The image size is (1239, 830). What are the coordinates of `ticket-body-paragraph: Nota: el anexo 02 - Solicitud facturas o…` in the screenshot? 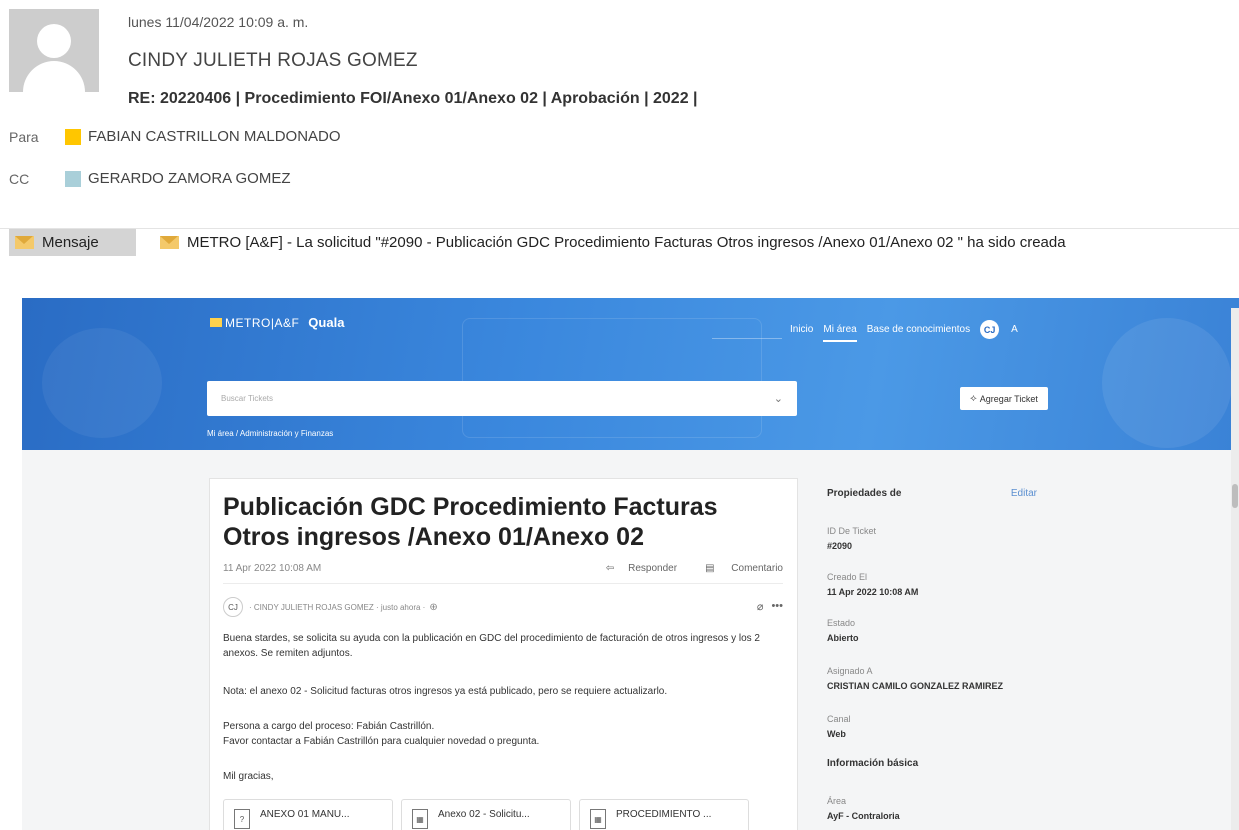 It's located at (445, 691).